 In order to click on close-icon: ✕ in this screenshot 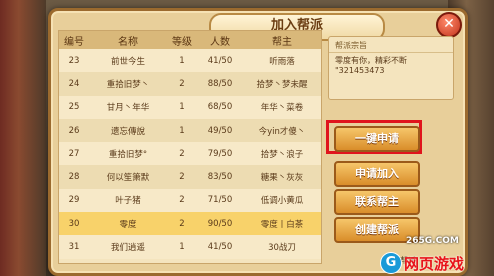, I will do `click(449, 24)`.